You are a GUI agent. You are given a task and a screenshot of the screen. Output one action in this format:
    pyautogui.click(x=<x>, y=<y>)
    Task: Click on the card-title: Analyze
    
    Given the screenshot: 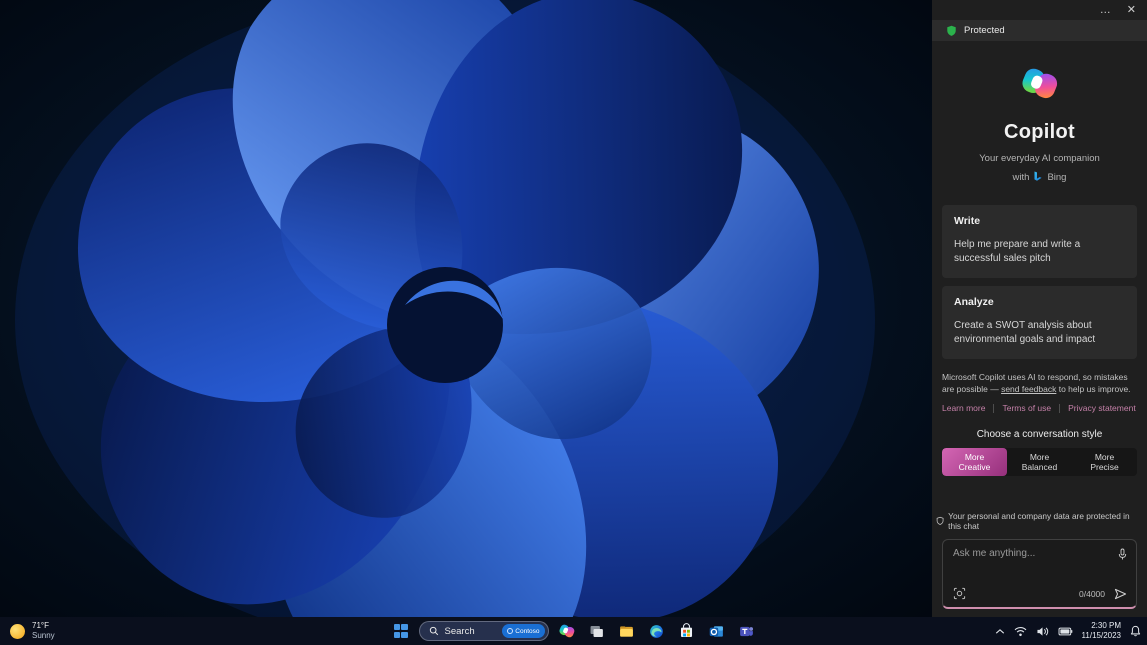 What is the action you would take?
    pyautogui.click(x=974, y=301)
    